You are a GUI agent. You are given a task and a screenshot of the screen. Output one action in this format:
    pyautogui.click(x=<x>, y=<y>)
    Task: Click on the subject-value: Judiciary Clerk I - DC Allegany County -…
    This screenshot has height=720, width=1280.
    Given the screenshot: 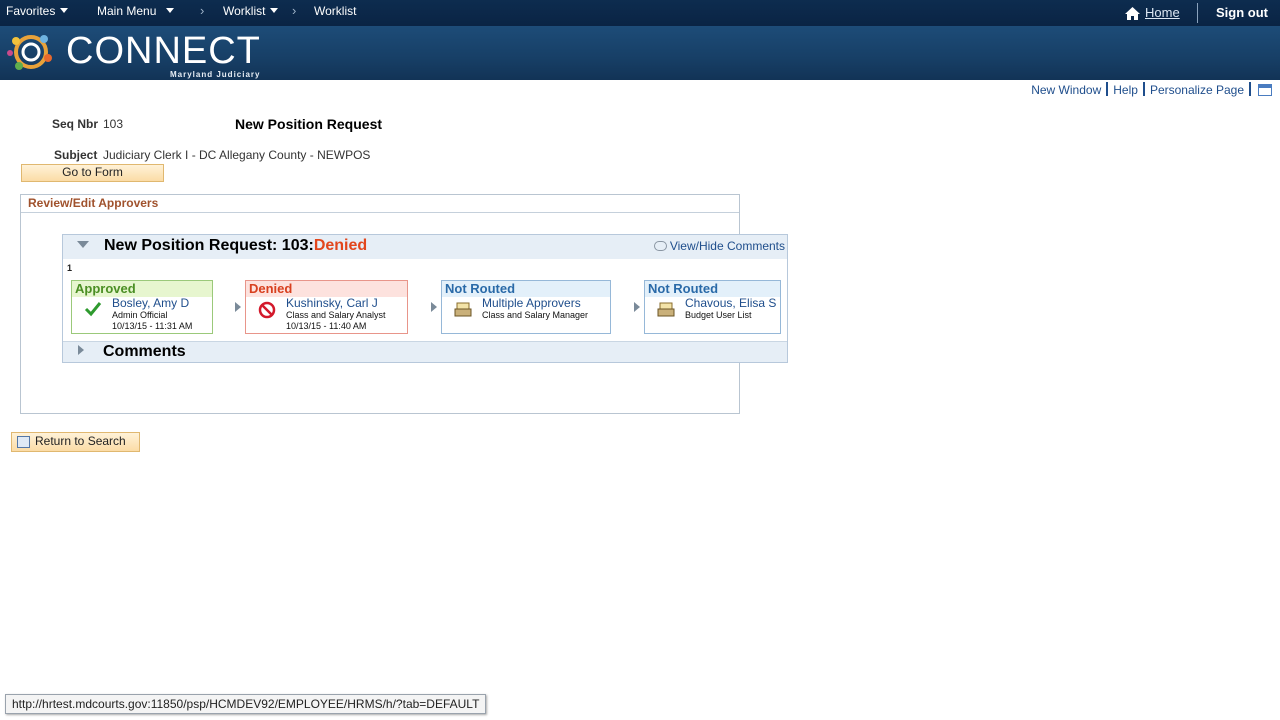 What is the action you would take?
    pyautogui.click(x=237, y=155)
    